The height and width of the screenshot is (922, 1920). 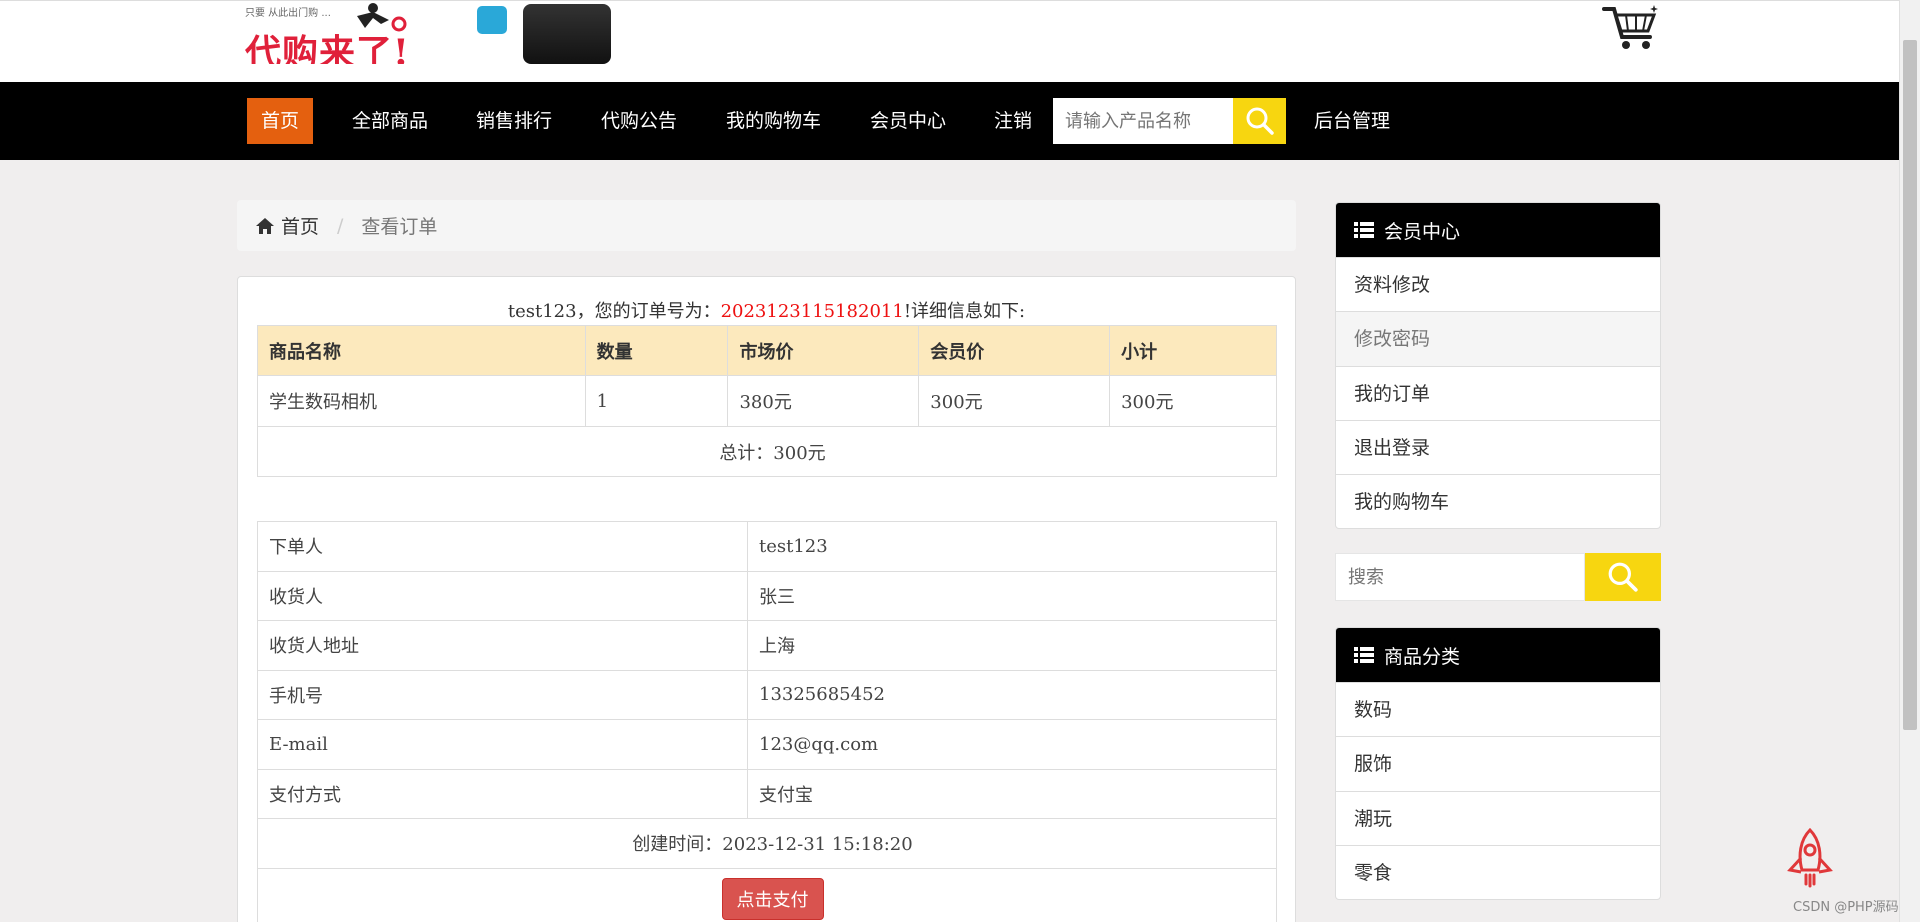 What do you see at coordinates (1013, 121) in the screenshot?
I see `nav-logout: 注销` at bounding box center [1013, 121].